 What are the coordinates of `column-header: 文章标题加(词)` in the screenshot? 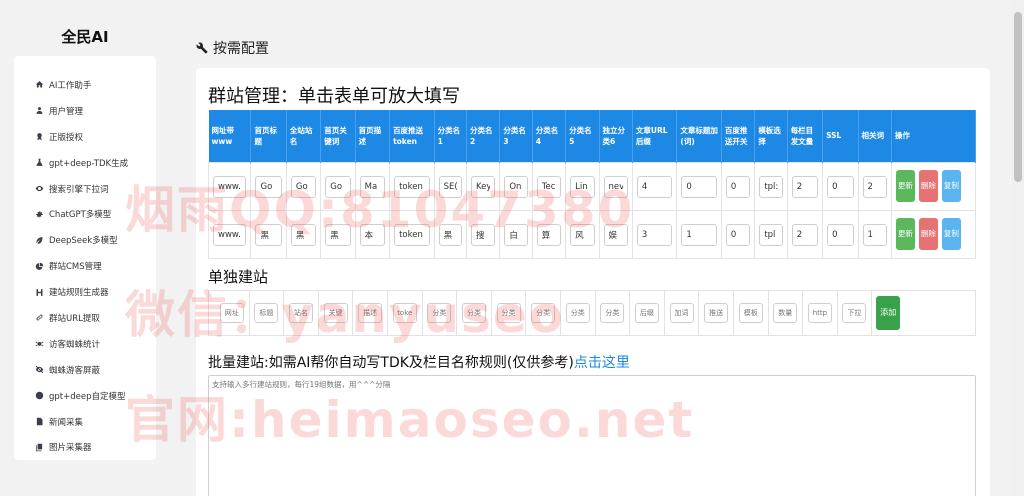 It's located at (699, 136).